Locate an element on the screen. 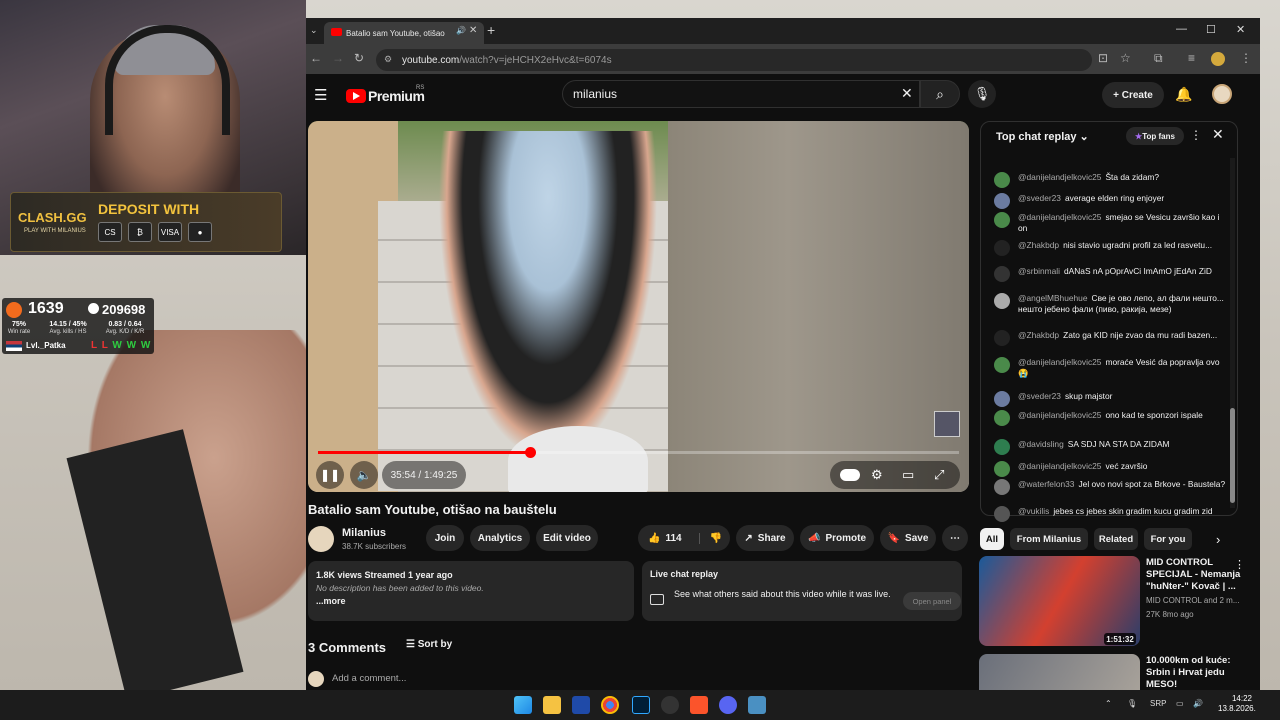 The image size is (1280, 720). photoshop-icon is located at coordinates (641, 705).